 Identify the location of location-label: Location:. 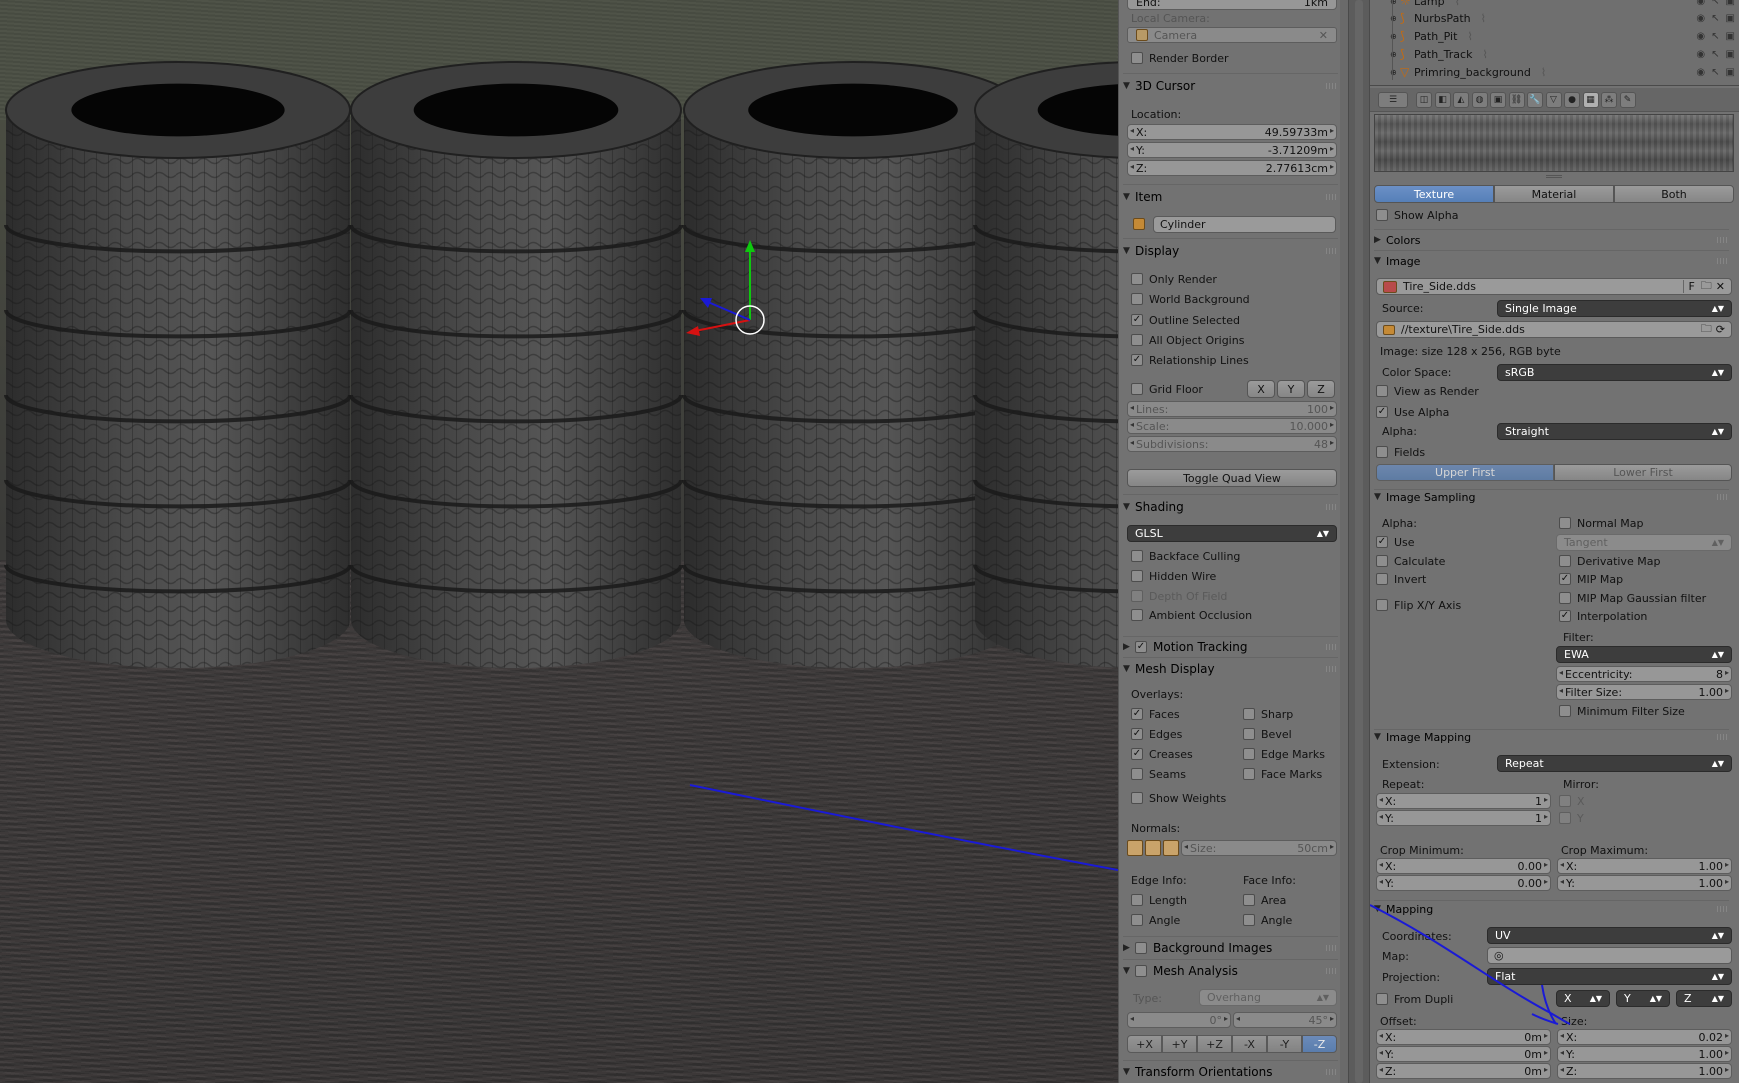
(1156, 114).